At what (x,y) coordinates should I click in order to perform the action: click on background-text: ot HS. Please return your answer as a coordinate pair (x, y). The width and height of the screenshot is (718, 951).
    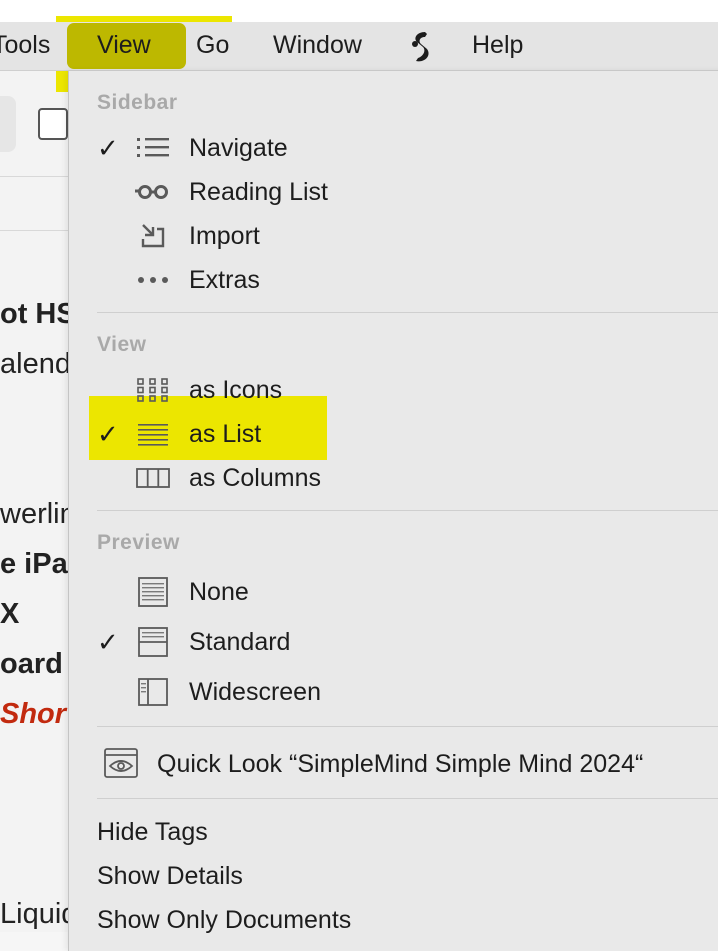
    Looking at the image, I should click on (38, 314).